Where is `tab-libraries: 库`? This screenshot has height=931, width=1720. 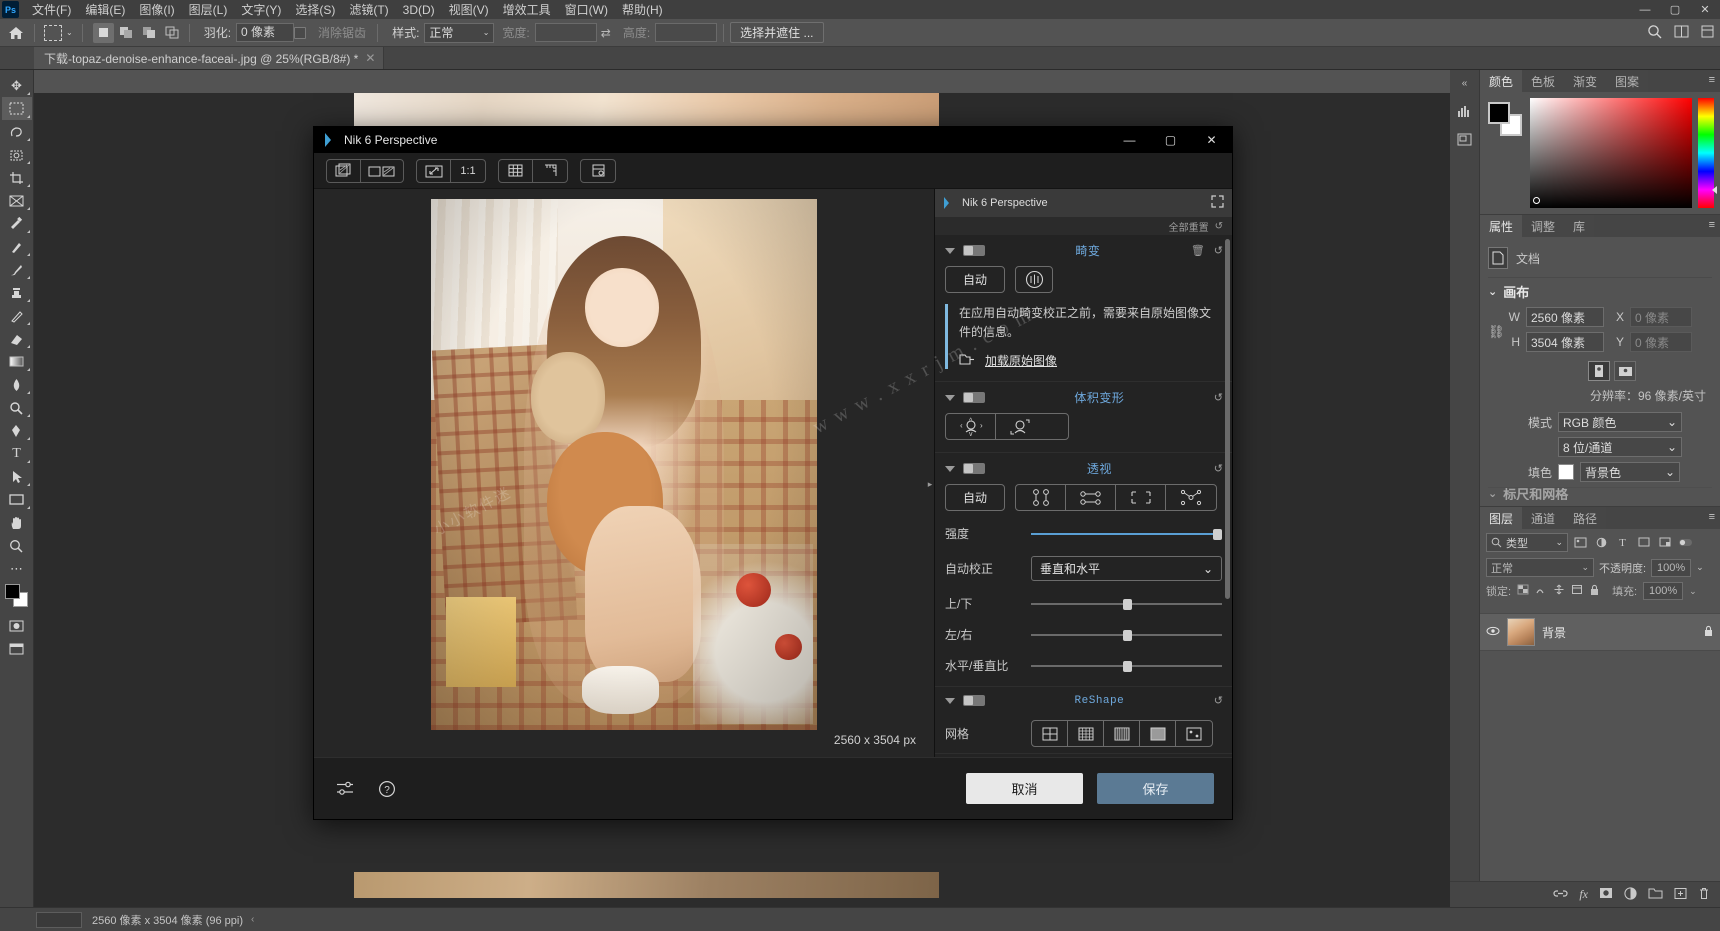
tab-libraries: 库 is located at coordinates (1579, 226).